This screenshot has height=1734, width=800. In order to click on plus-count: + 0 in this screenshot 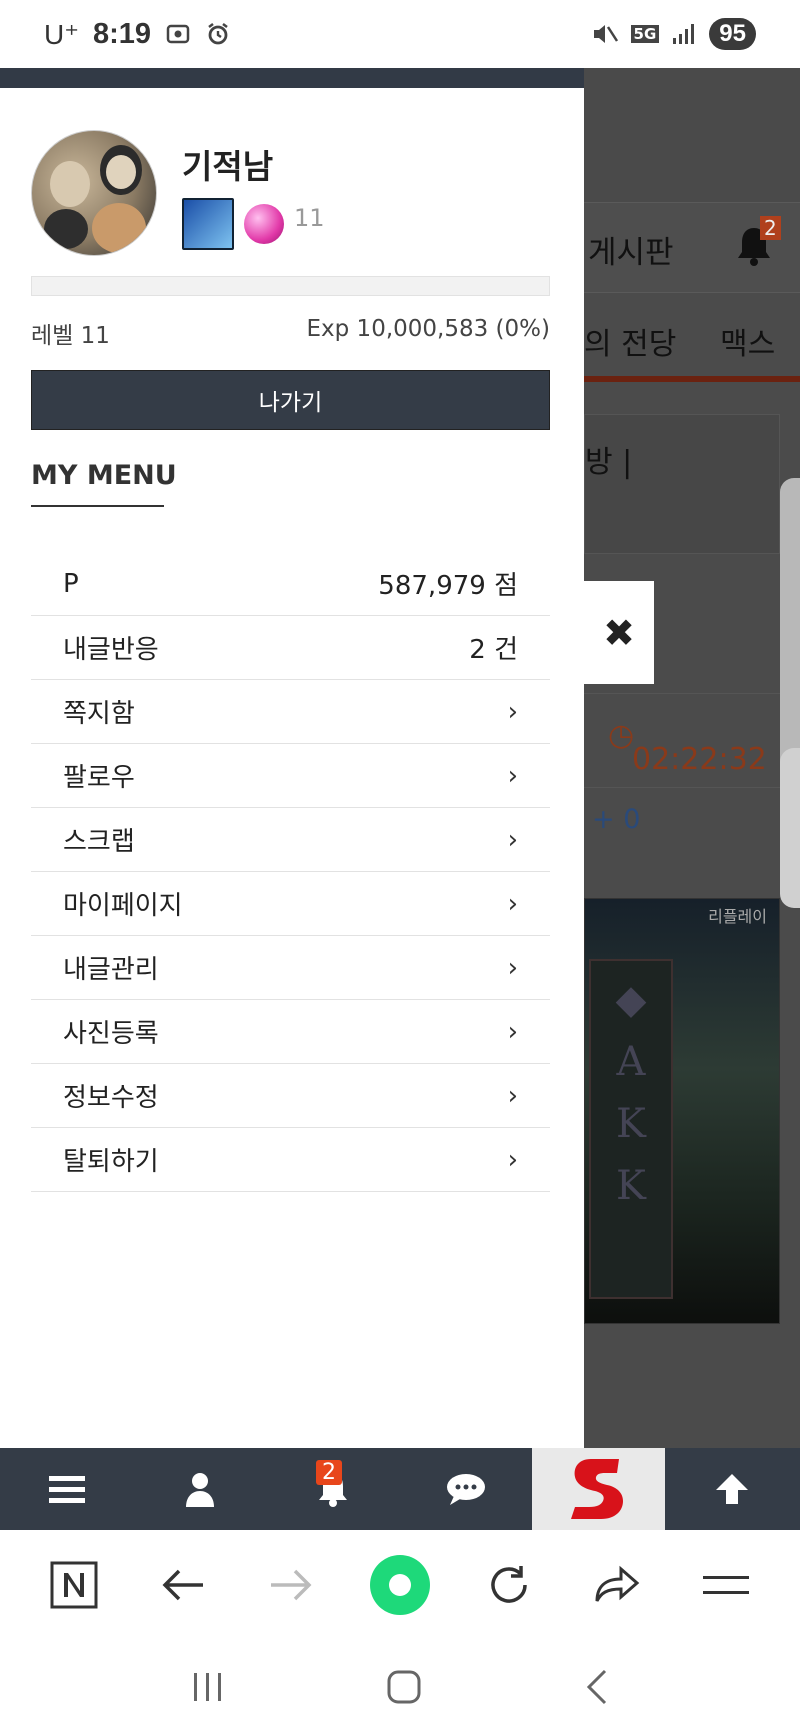, I will do `click(616, 819)`.